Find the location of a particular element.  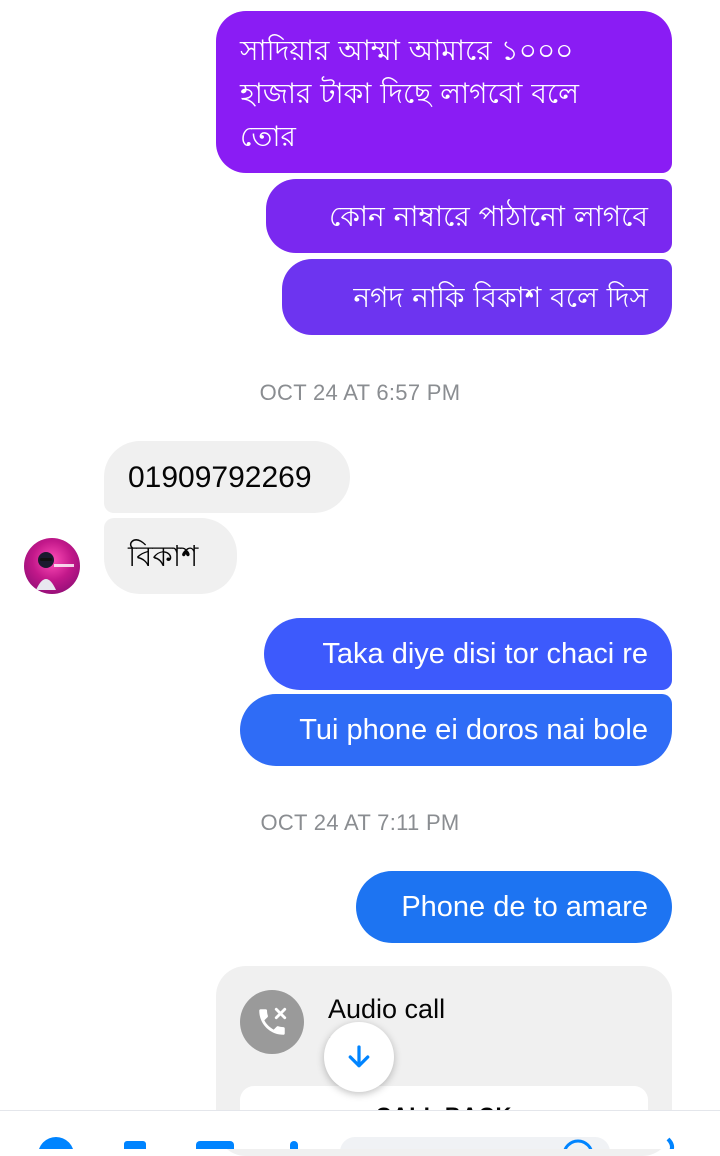

message-line: হাজার টাকা দিছে লাগবো বলে is located at coordinates (410, 93).